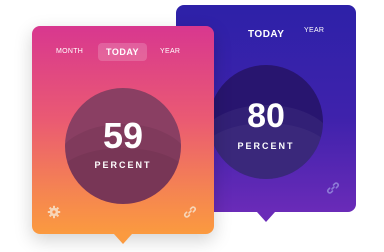  What do you see at coordinates (266, 116) in the screenshot?
I see `percent-value: 80` at bounding box center [266, 116].